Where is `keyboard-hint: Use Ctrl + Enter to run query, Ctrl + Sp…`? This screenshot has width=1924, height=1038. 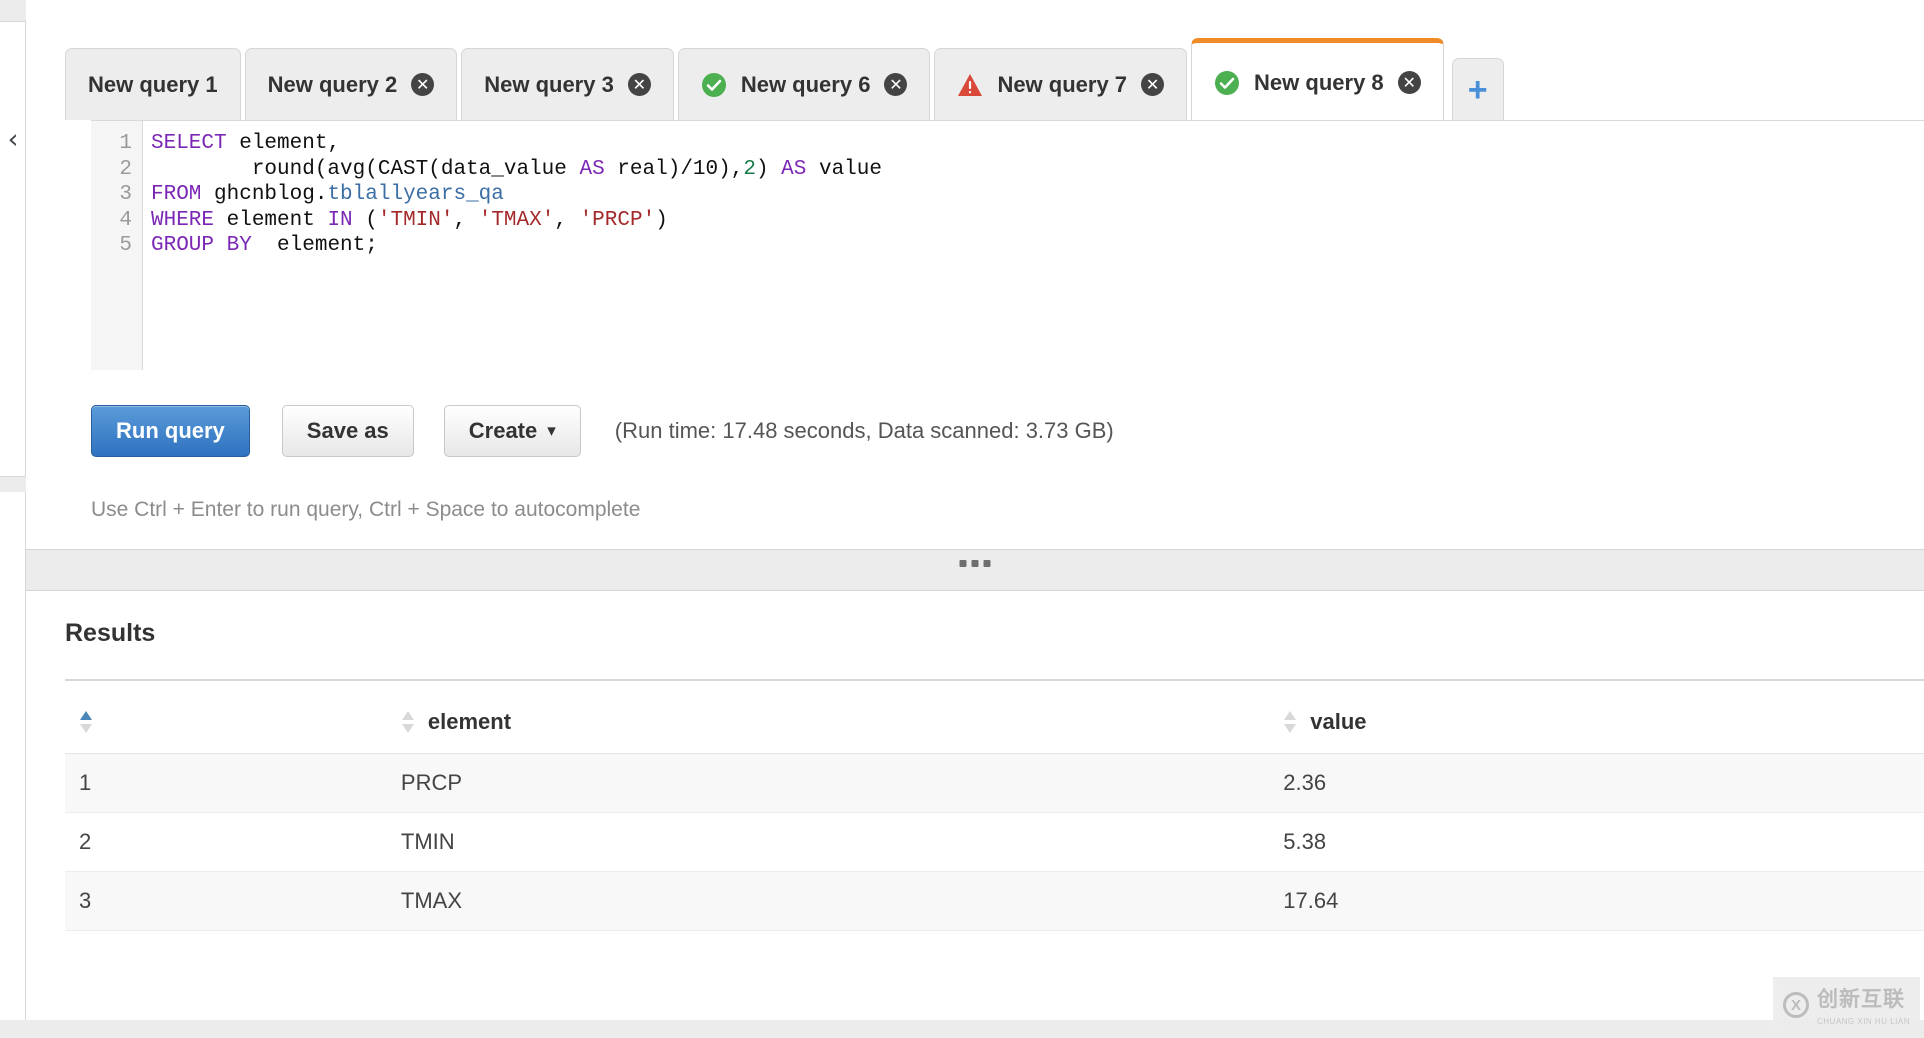
keyboard-hint: Use Ctrl + Enter to run query, Ctrl + Sp… is located at coordinates (366, 509).